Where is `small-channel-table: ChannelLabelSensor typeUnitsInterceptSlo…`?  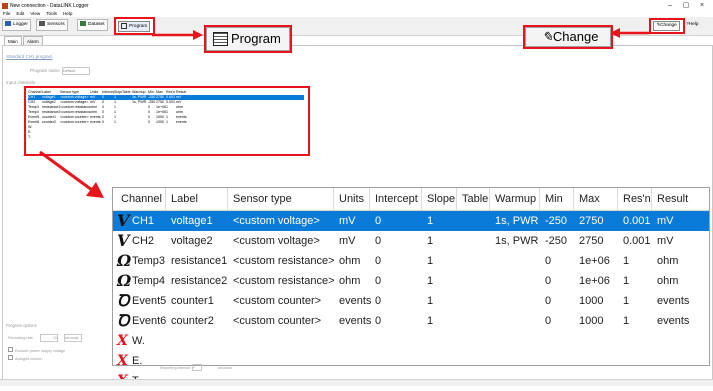 small-channel-table: ChannelLabelSensor typeUnitsInterceptSlo… is located at coordinates (167, 121).